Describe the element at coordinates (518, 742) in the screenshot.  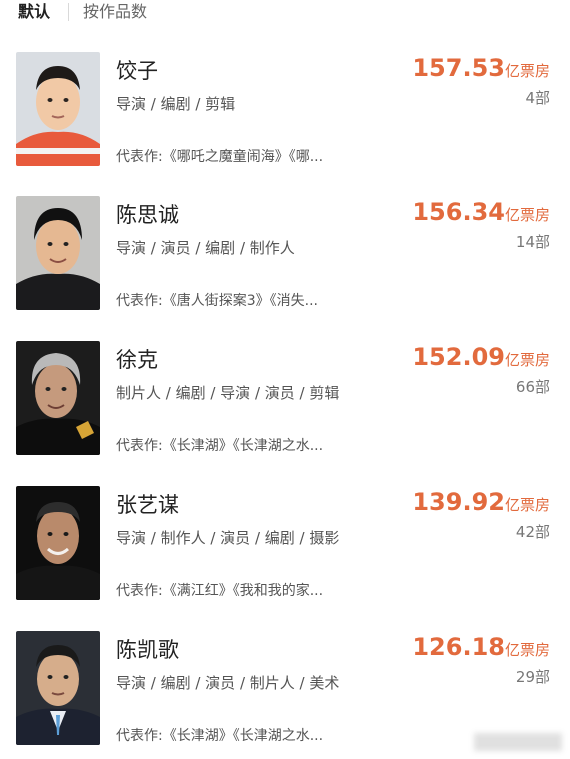
I see `watermark` at that location.